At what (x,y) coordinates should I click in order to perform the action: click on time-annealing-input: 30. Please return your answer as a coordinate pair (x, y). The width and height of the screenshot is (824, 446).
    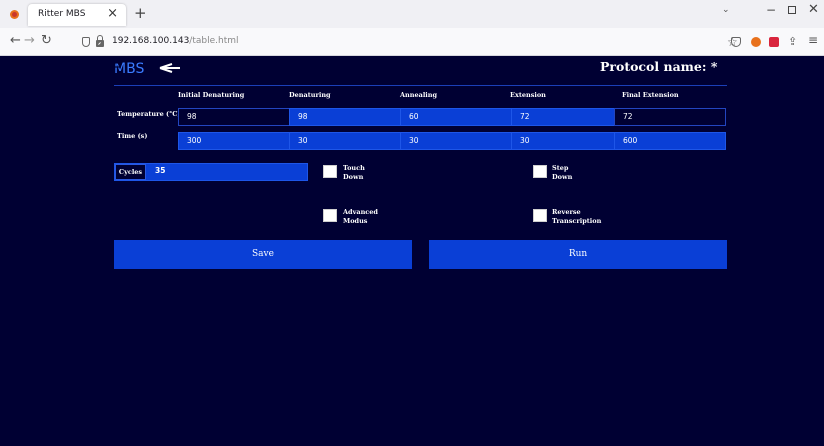
    Looking at the image, I should click on (456, 141).